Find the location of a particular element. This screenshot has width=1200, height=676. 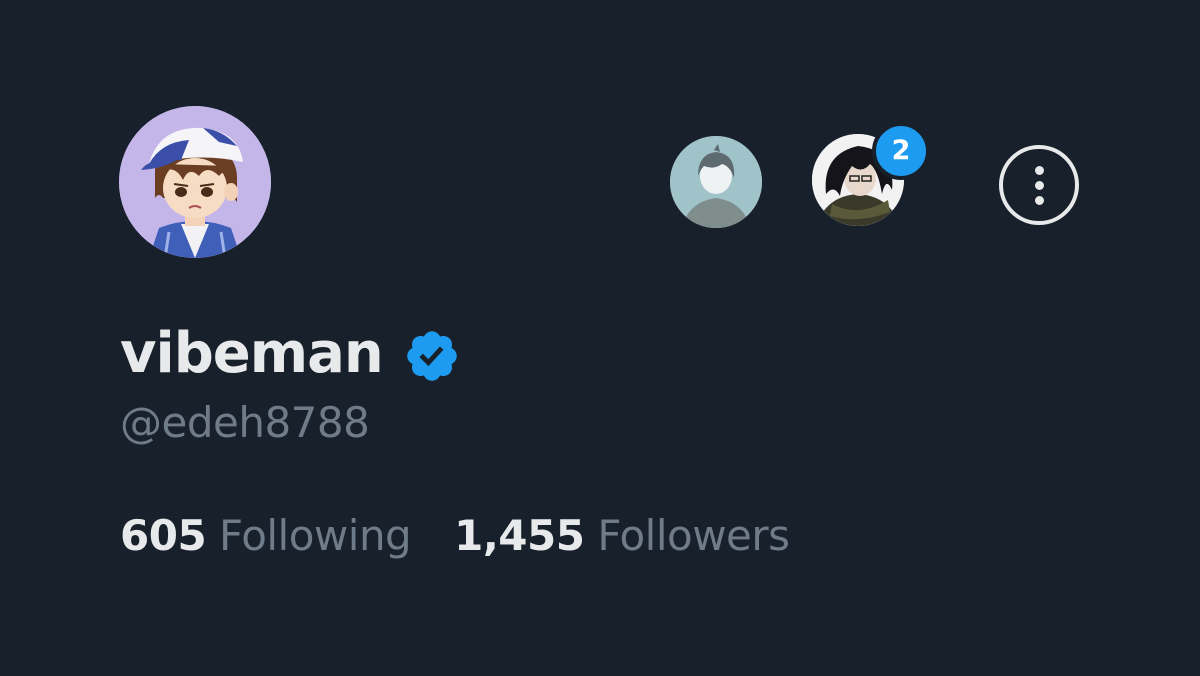

account-switch-avatar is located at coordinates (716, 182).